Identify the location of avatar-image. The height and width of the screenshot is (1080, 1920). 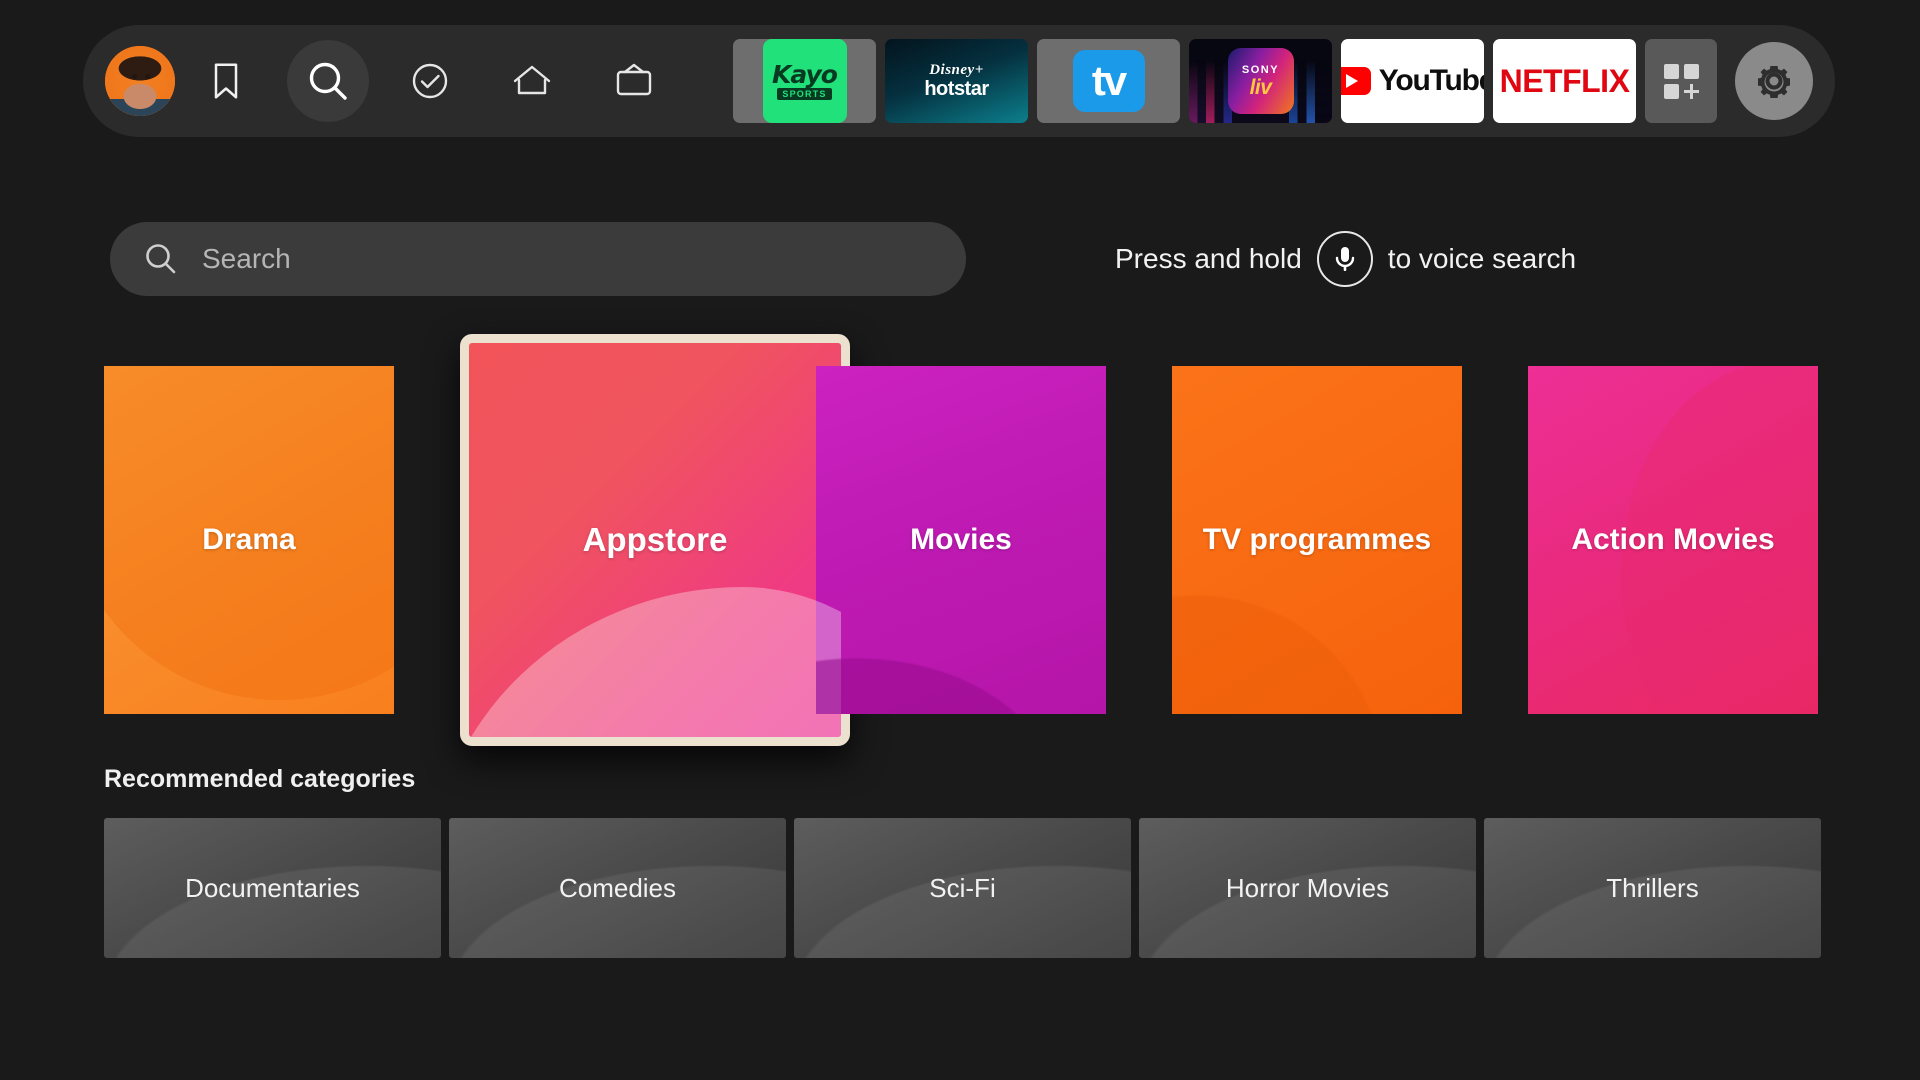
(140, 81).